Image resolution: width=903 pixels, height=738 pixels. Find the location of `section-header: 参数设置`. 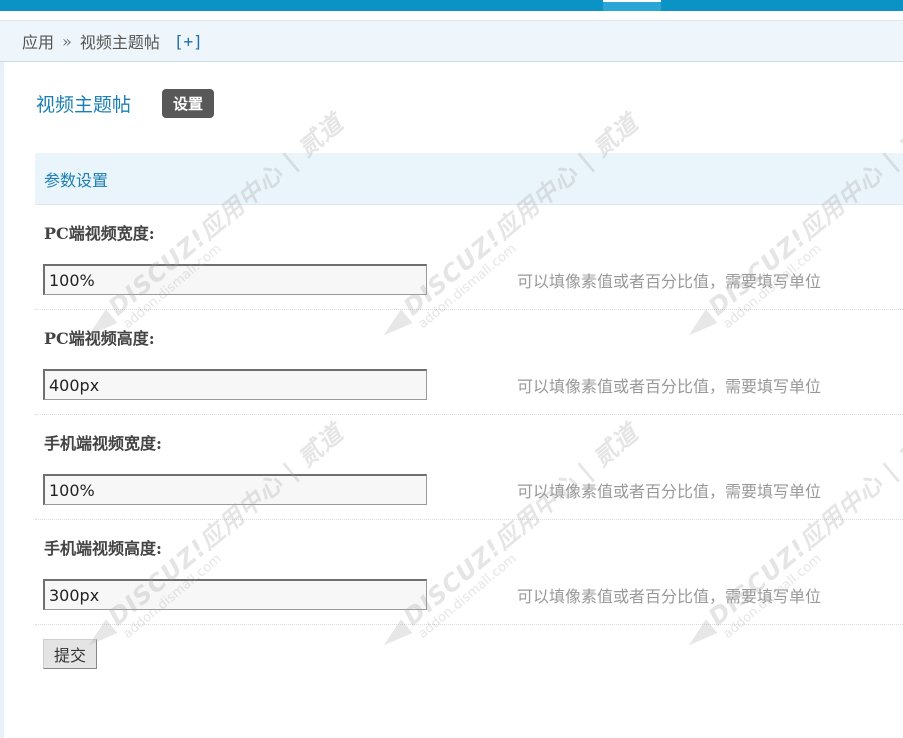

section-header: 参数设置 is located at coordinates (469, 179).